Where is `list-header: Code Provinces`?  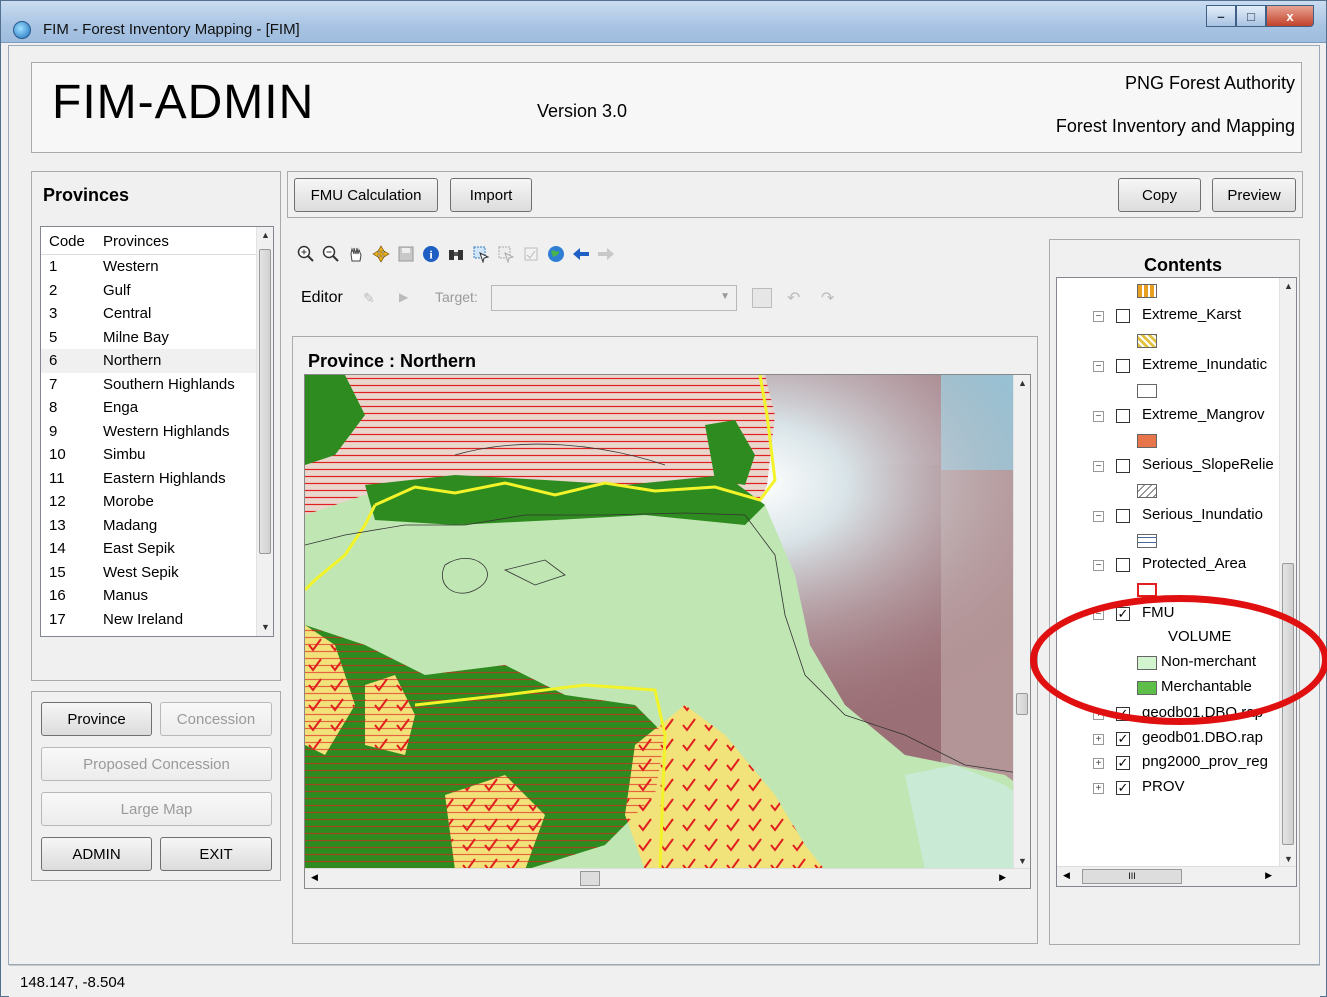
list-header: Code Provinces is located at coordinates (149, 241).